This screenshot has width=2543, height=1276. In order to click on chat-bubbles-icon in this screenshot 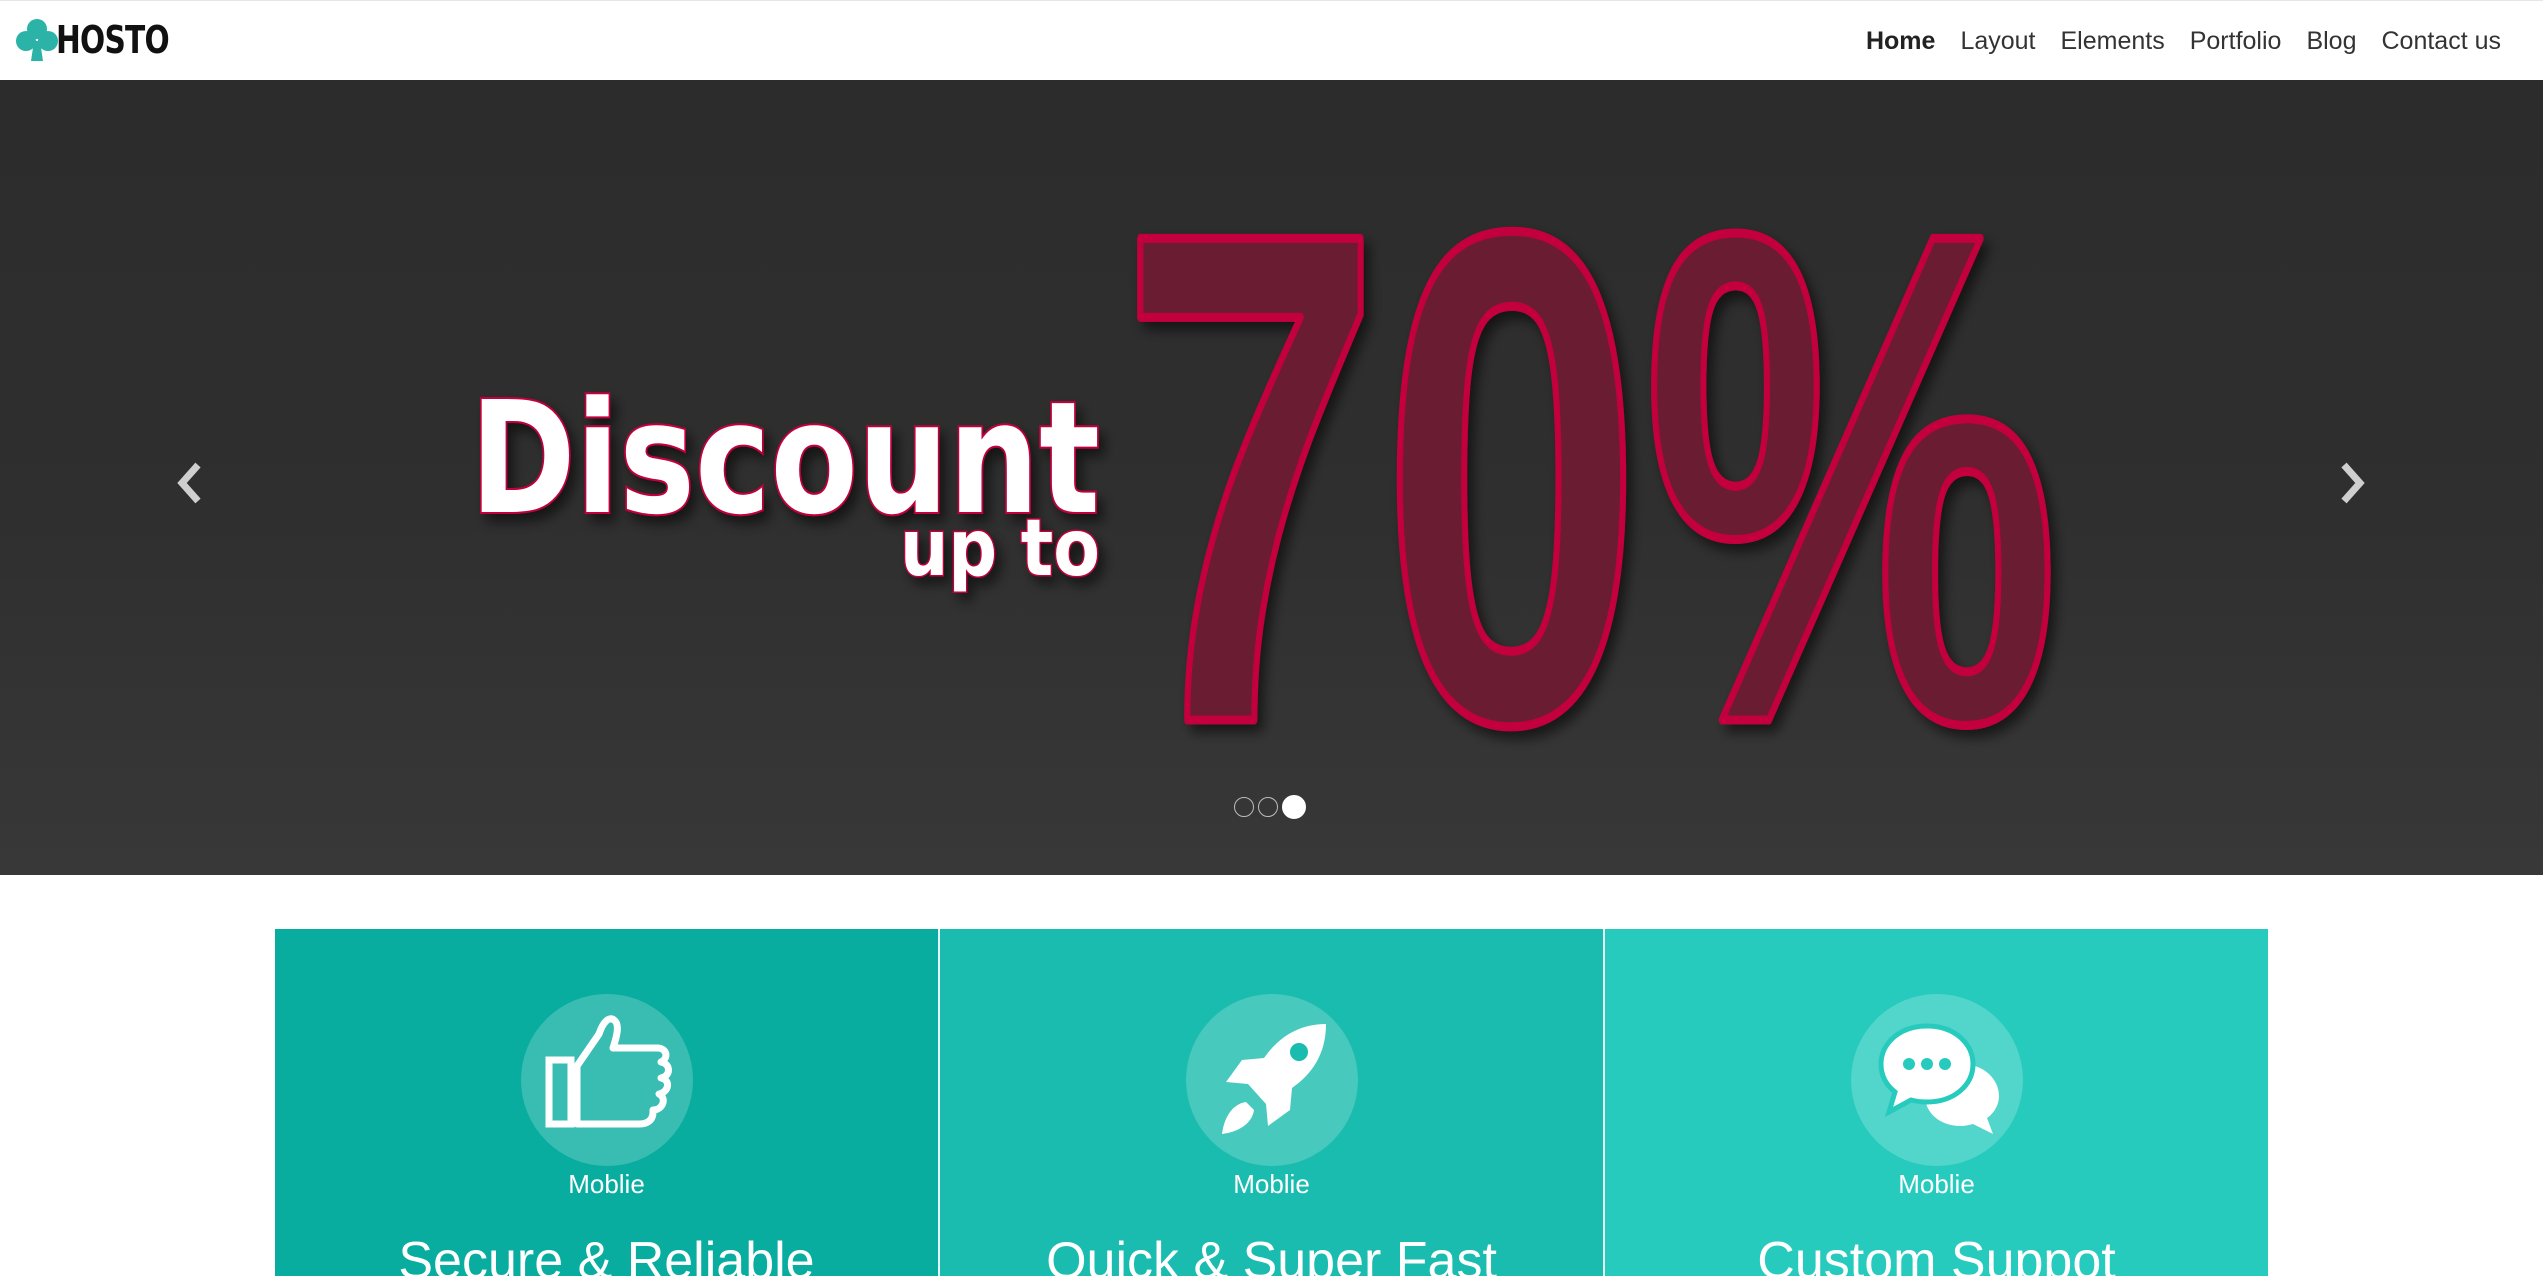, I will do `click(1938, 1078)`.